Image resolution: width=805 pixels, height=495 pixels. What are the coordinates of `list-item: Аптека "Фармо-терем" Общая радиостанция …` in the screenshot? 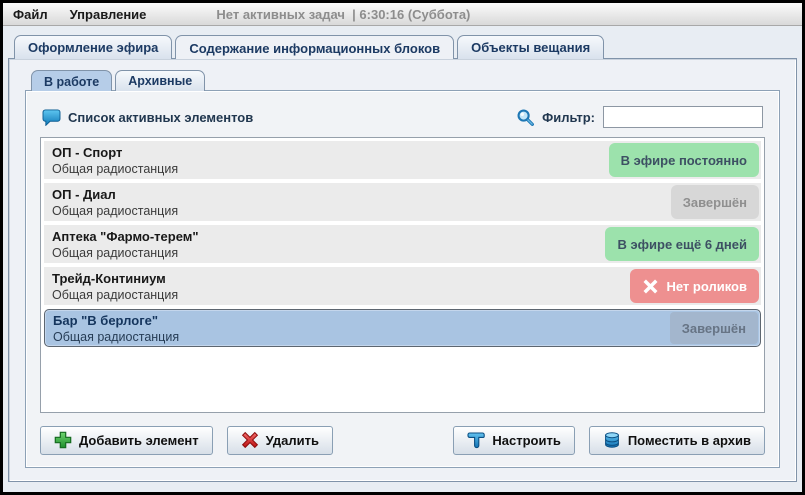 It's located at (402, 244).